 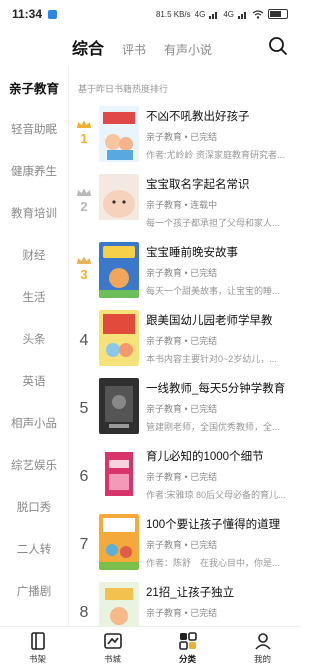 I want to click on sidebar-item-life: 生活, so click(x=34, y=297).